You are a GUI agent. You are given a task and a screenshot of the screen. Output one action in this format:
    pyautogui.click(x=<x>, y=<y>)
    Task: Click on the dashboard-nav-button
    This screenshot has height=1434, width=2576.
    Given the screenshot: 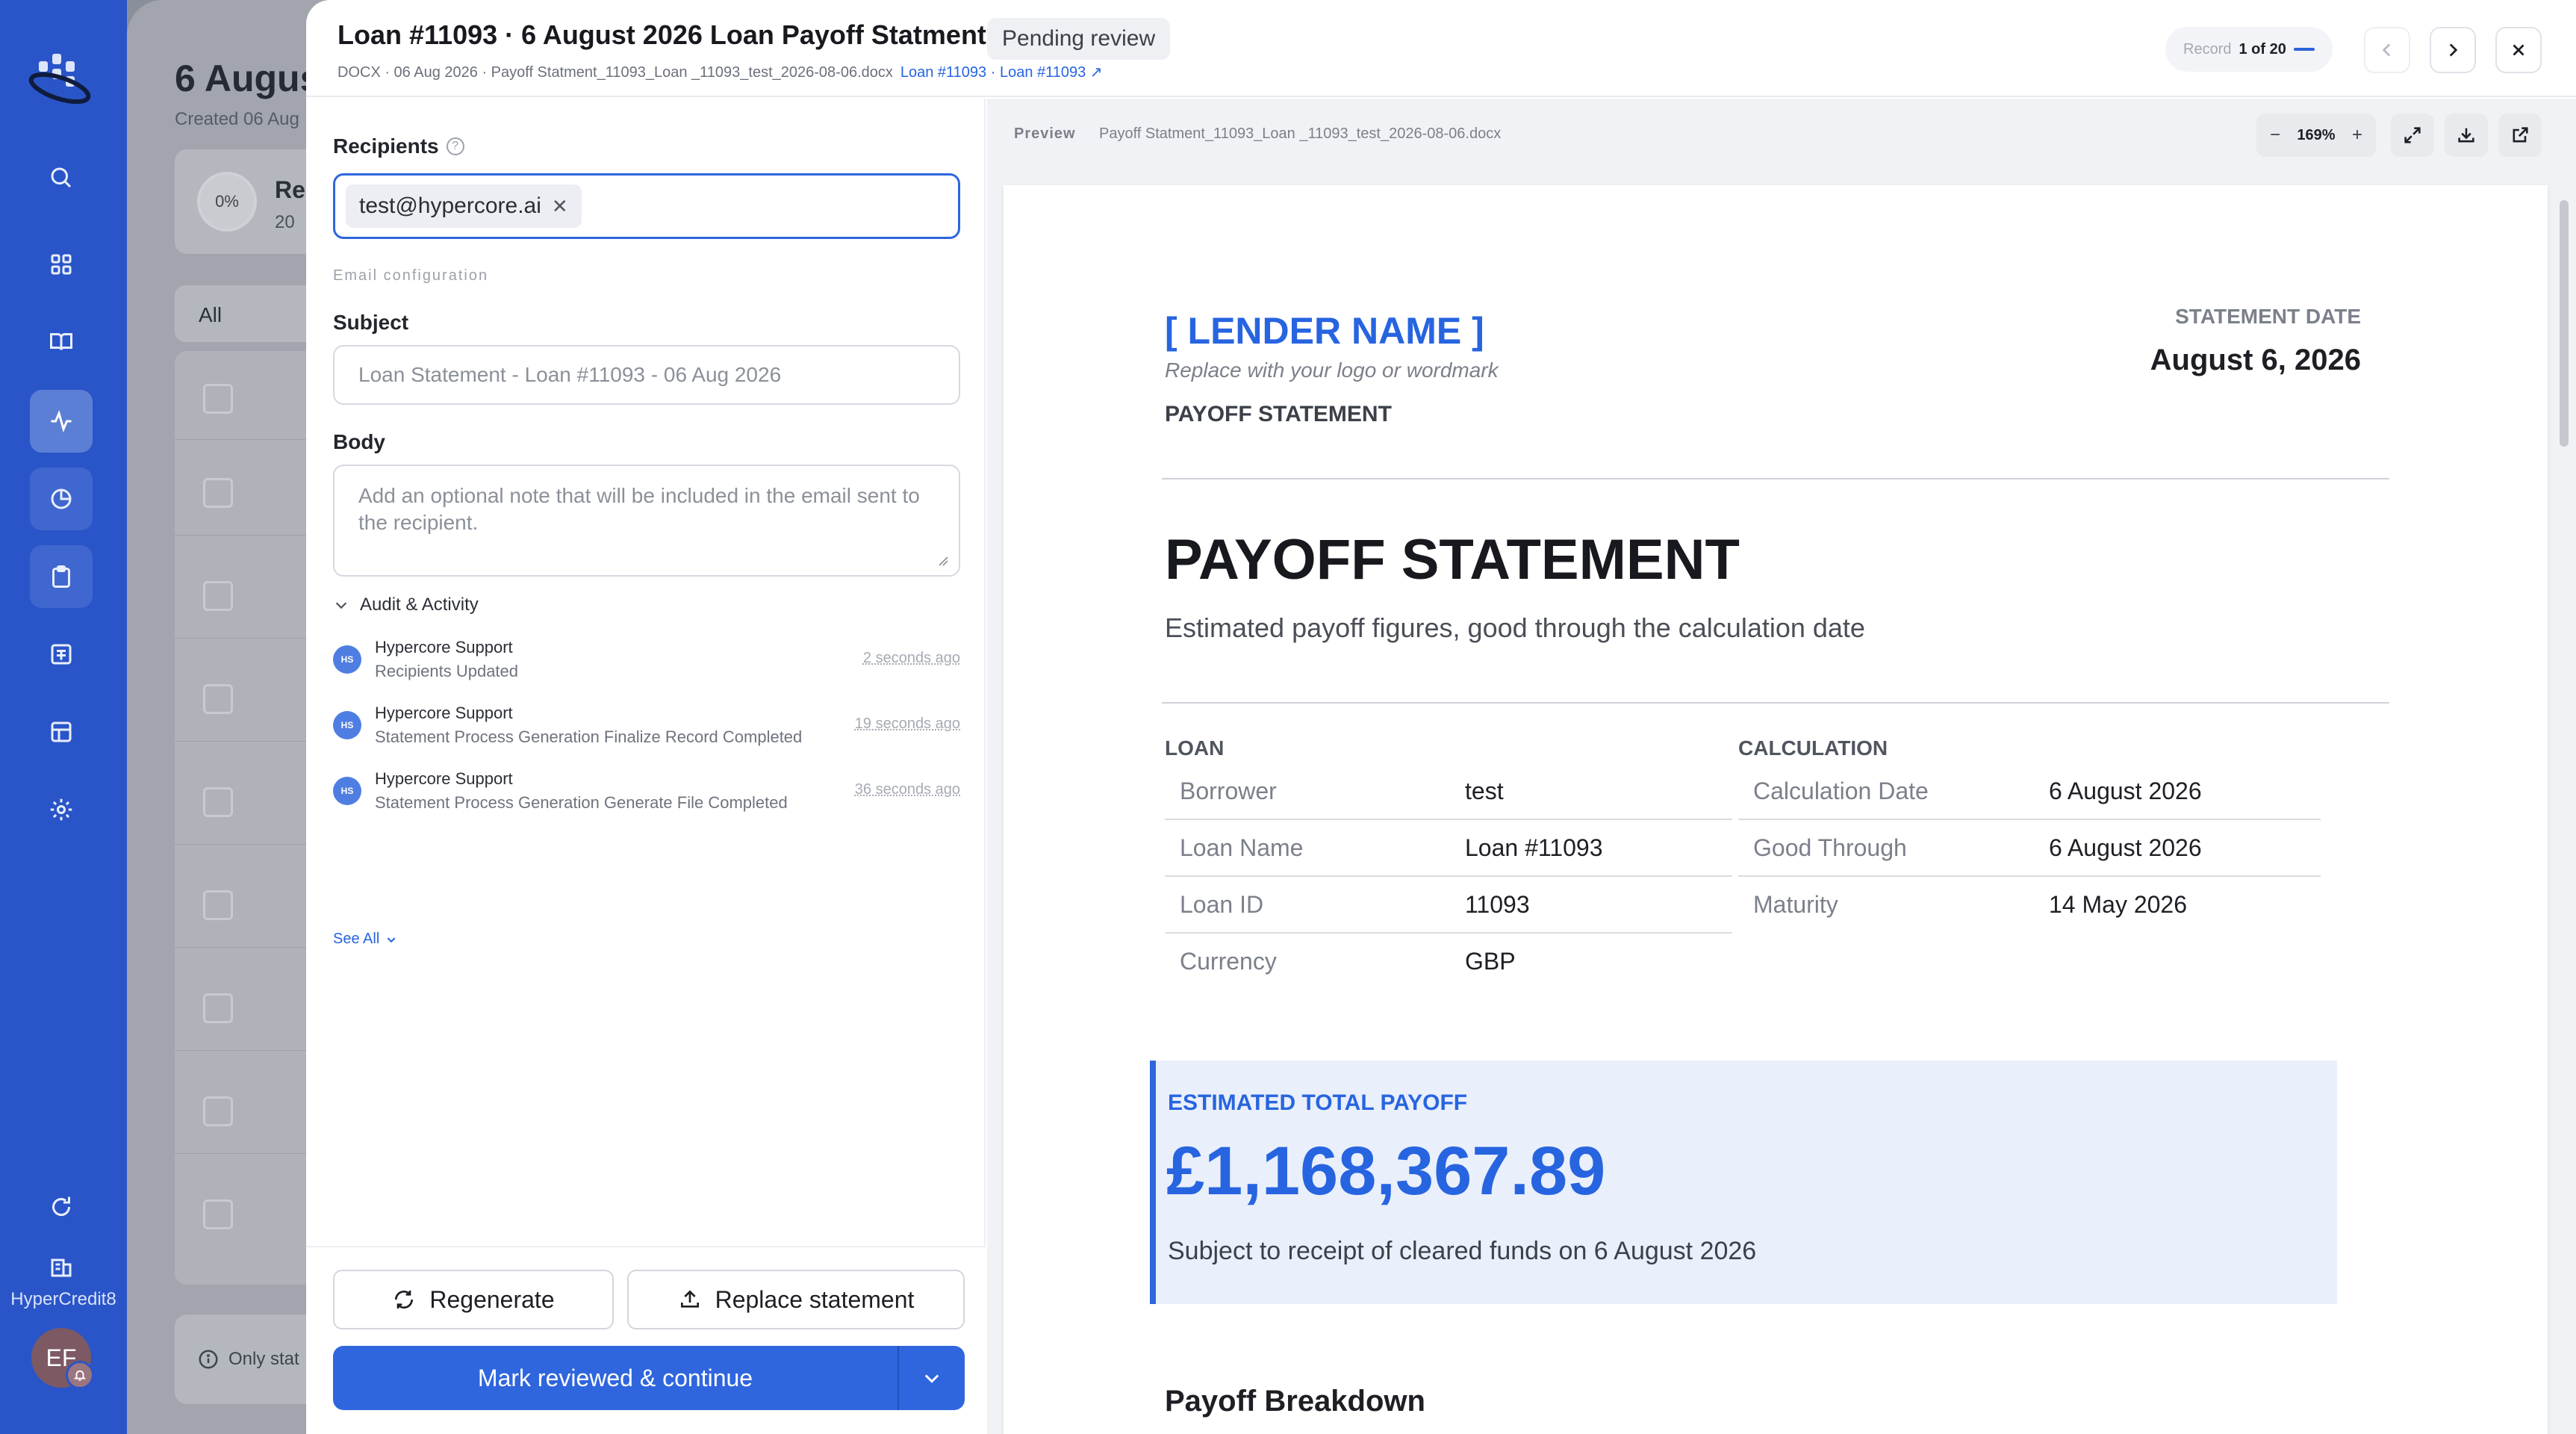 What is the action you would take?
    pyautogui.click(x=61, y=264)
    